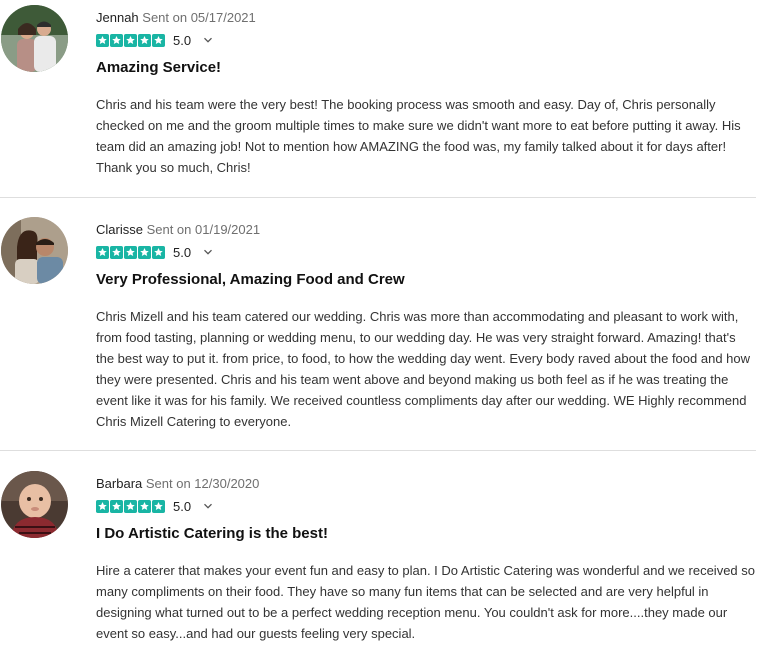  Describe the element at coordinates (227, 483) in the screenshot. I see `review-date: 12/30/2020` at that location.